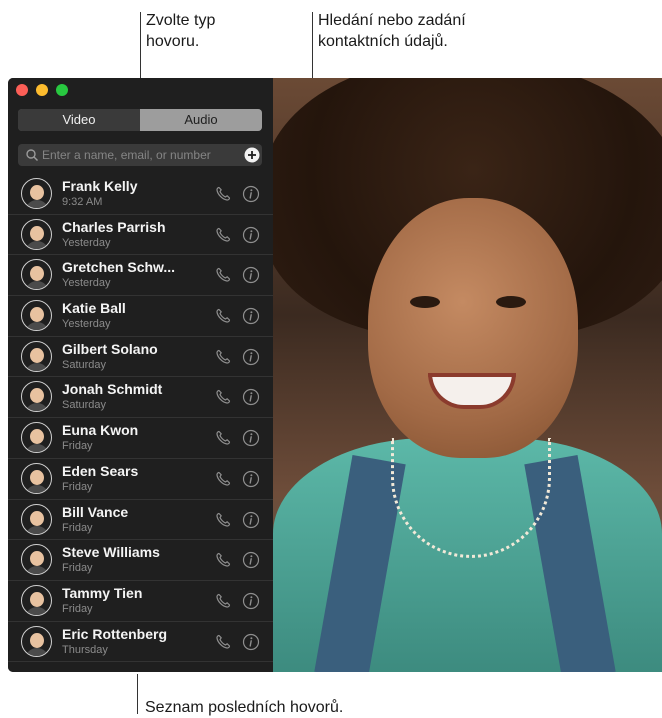 The width and height of the screenshot is (662, 718). I want to click on callout-recent-list: Seznam posledních hovorů., so click(244, 707).